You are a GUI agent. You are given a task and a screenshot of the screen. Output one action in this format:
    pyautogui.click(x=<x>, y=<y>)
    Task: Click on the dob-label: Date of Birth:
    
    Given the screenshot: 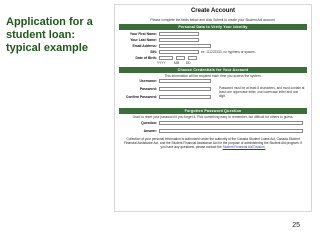 What is the action you would take?
    pyautogui.click(x=146, y=58)
    